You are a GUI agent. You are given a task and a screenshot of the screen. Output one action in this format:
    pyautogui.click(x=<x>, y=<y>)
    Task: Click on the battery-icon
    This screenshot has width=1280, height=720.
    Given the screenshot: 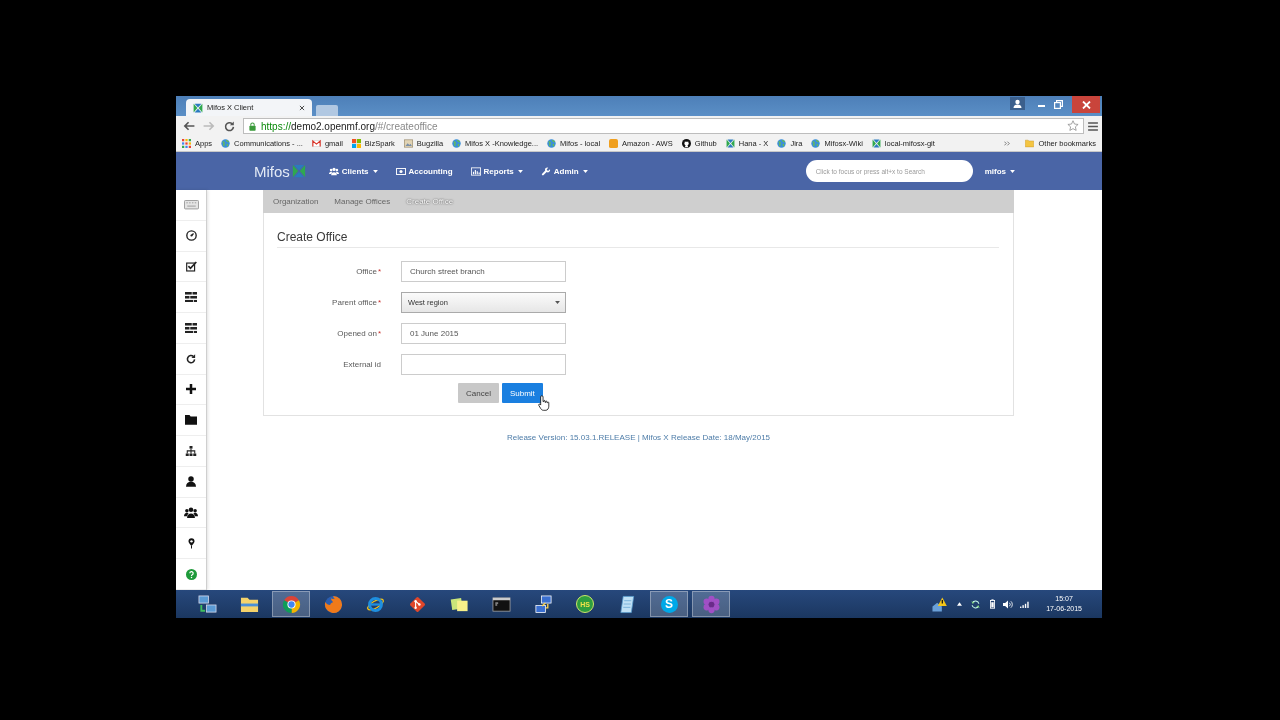 What is the action you would take?
    pyautogui.click(x=993, y=604)
    